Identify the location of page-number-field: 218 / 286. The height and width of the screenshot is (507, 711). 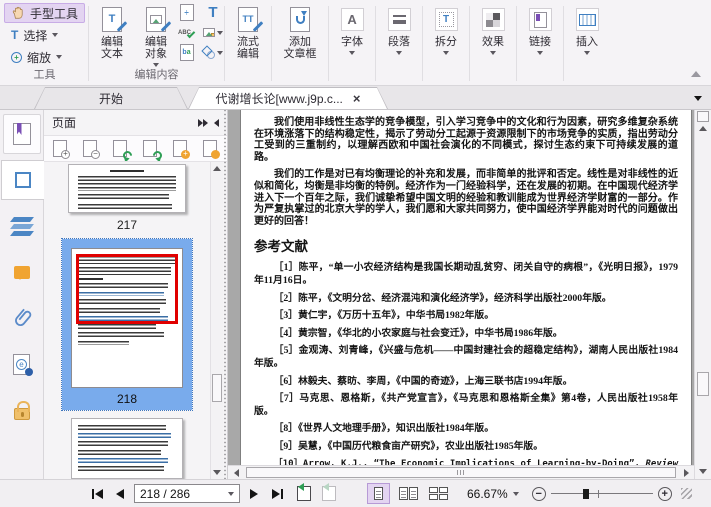
(187, 493).